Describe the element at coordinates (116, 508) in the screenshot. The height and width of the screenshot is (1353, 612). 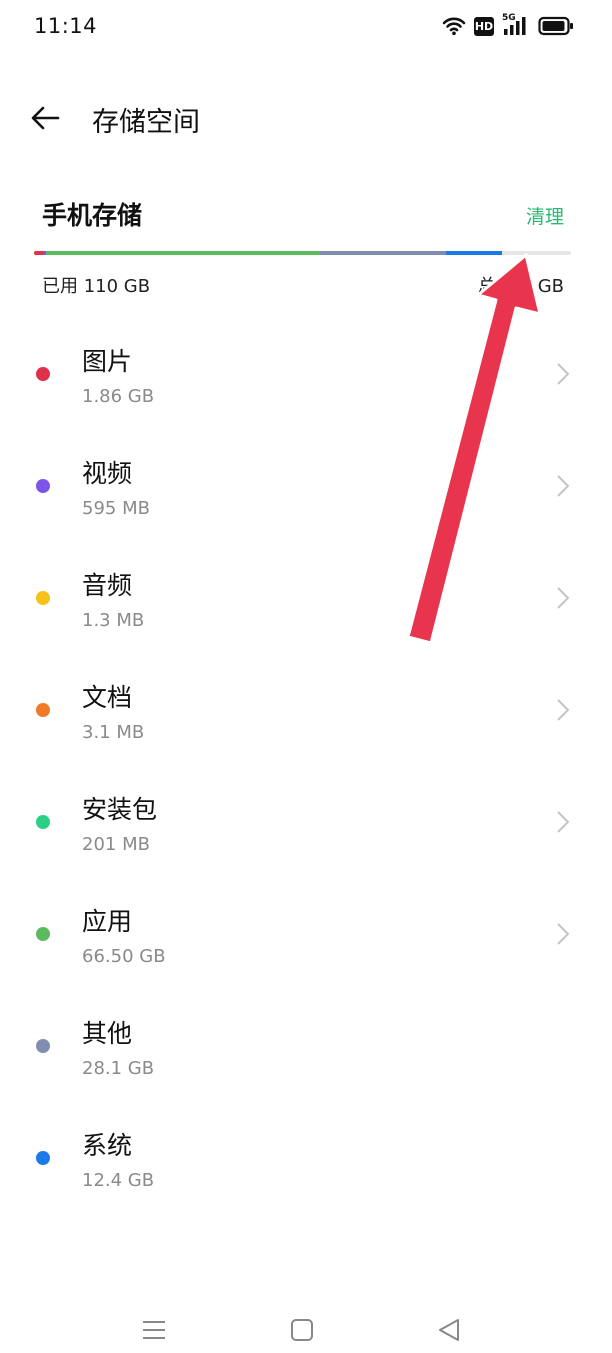
I see `category-size: 595 MB` at that location.